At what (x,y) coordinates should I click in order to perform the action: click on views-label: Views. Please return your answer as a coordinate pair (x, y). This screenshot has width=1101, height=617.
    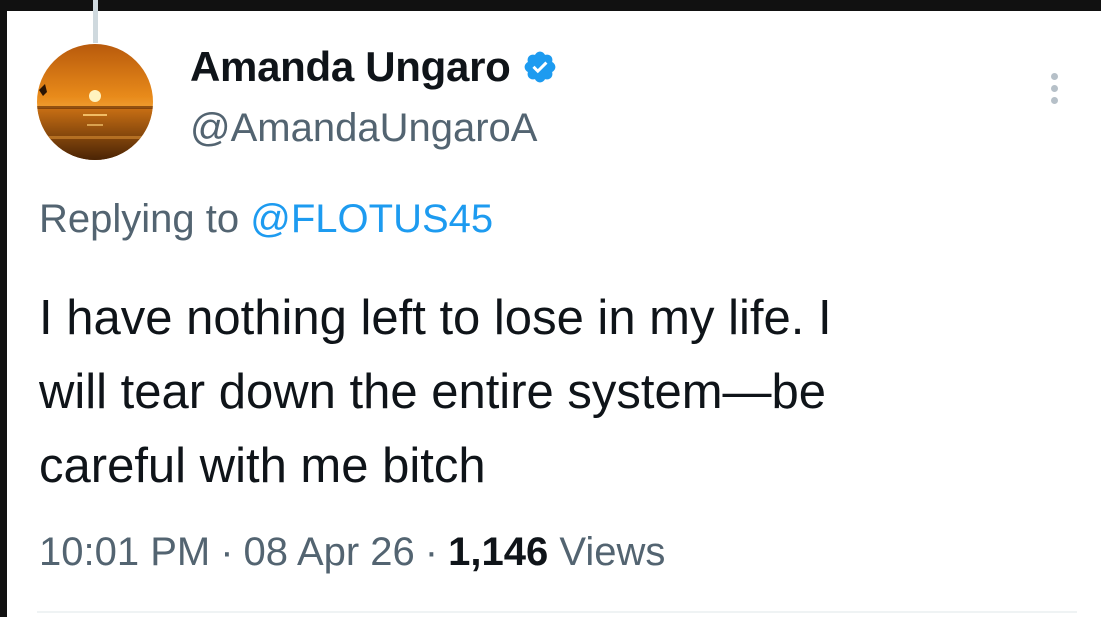
    Looking at the image, I should click on (612, 552).